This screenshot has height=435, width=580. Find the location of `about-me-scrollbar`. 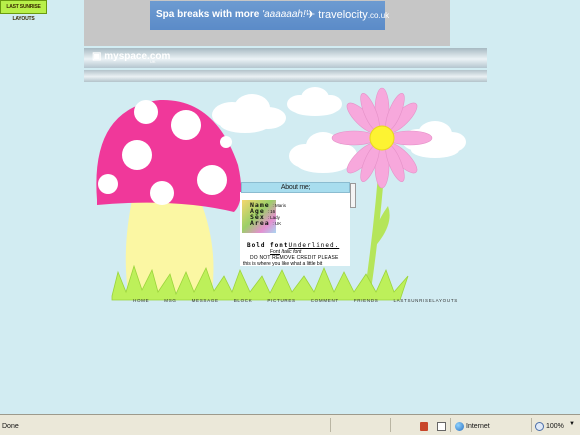

about-me-scrollbar is located at coordinates (353, 195).